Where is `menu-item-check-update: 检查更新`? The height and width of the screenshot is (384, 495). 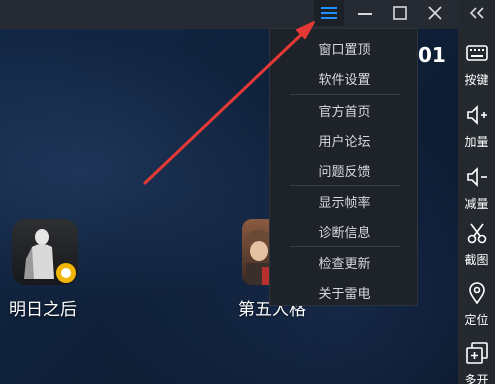
menu-item-check-update: 检查更新 is located at coordinates (344, 262).